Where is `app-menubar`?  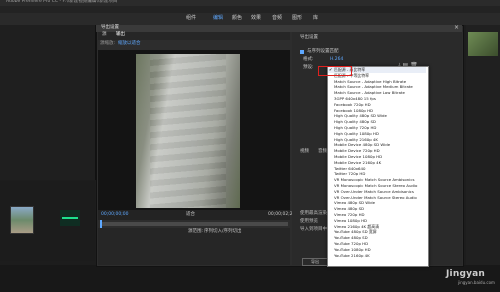
app-menubar is located at coordinates (250, 9).